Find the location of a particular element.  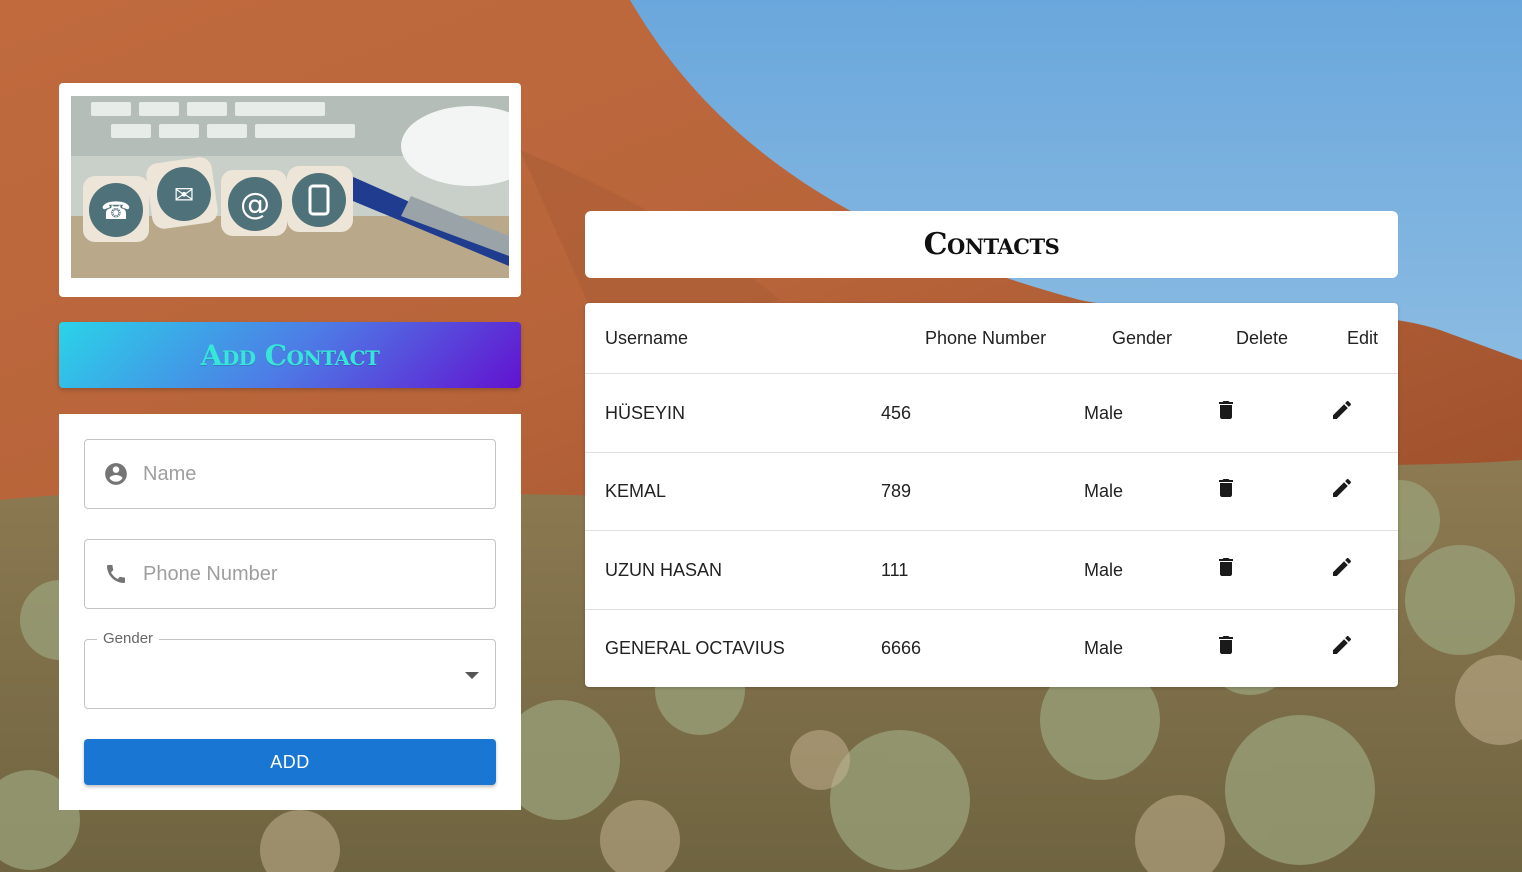

table-header-row: Username Phone Number Gender Delete Edit is located at coordinates (991, 338).